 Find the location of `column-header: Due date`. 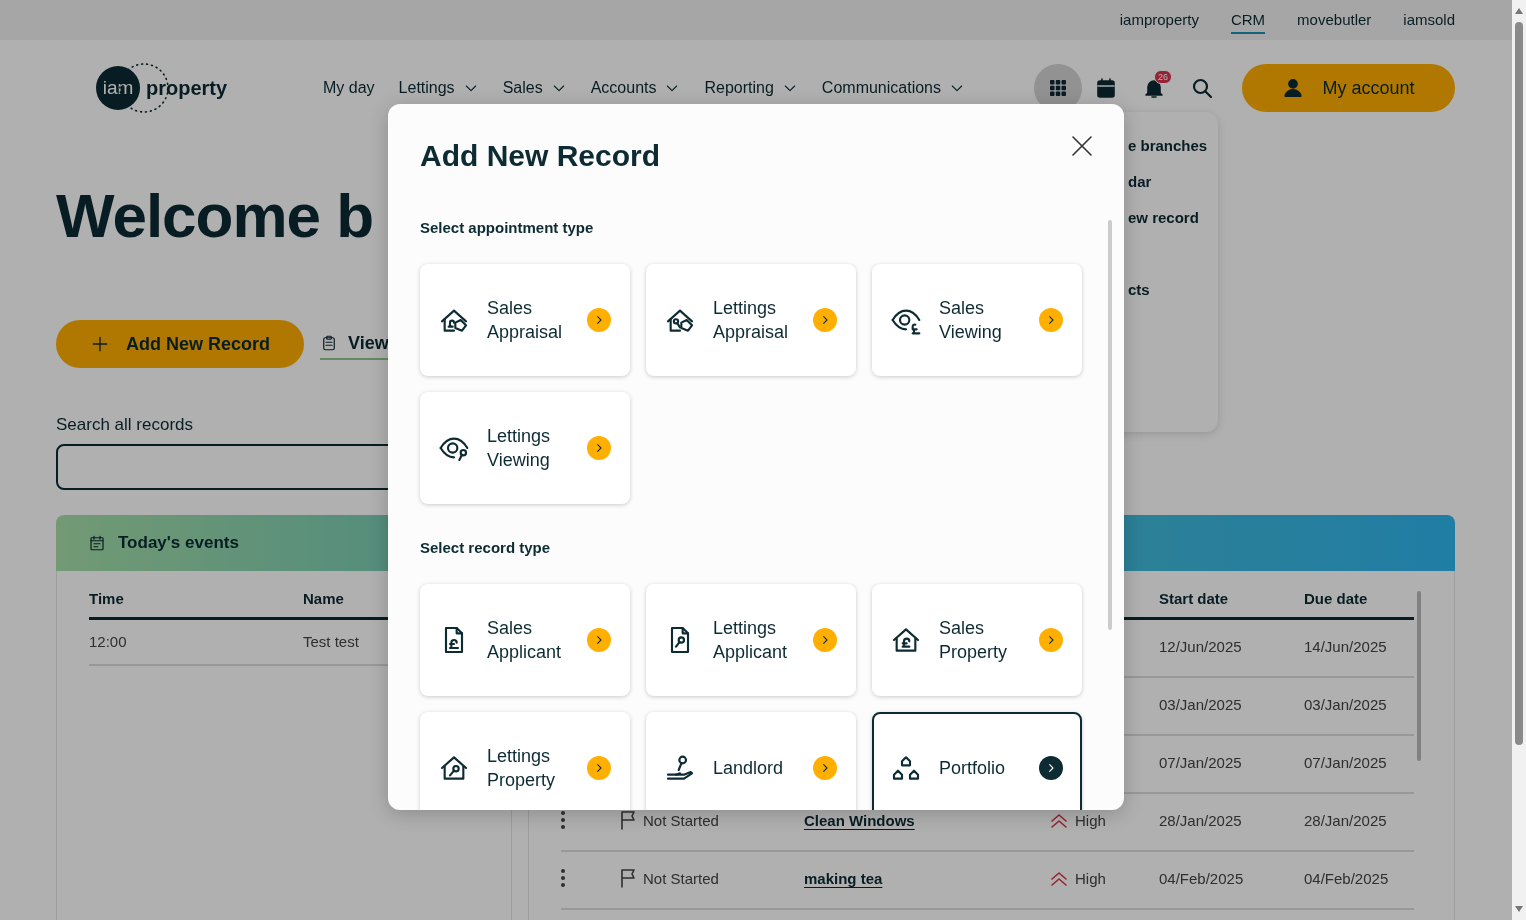

column-header: Due date is located at coordinates (1359, 595).